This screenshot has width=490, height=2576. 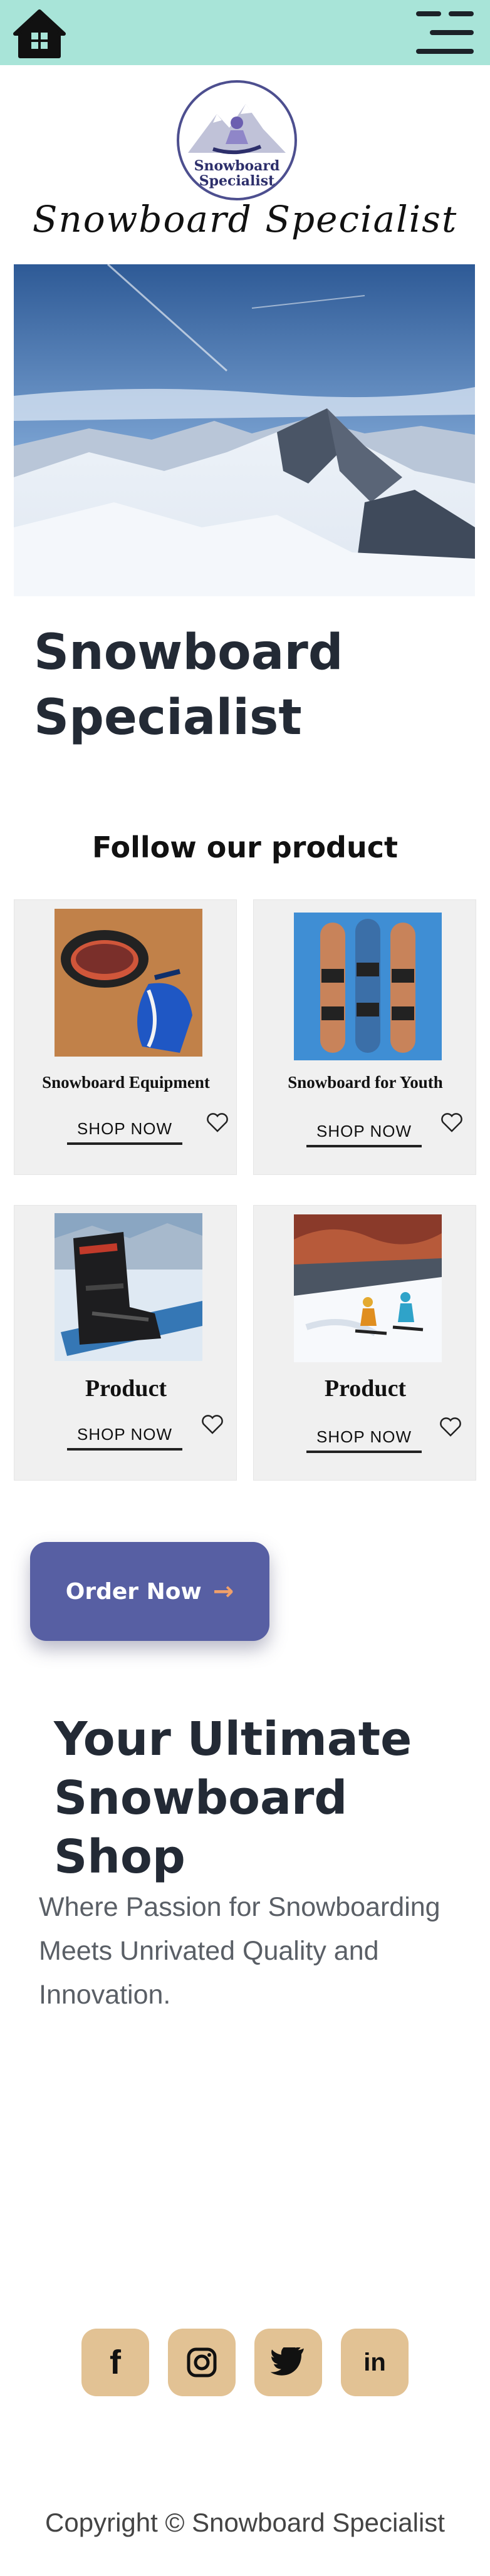 I want to click on copyright-text: Copyright © Snowboard Specialist, so click(x=245, y=2522).